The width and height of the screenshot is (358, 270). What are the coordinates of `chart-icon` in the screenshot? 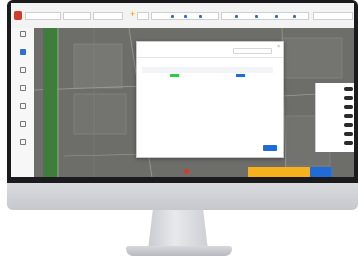 It's located at (22, 124).